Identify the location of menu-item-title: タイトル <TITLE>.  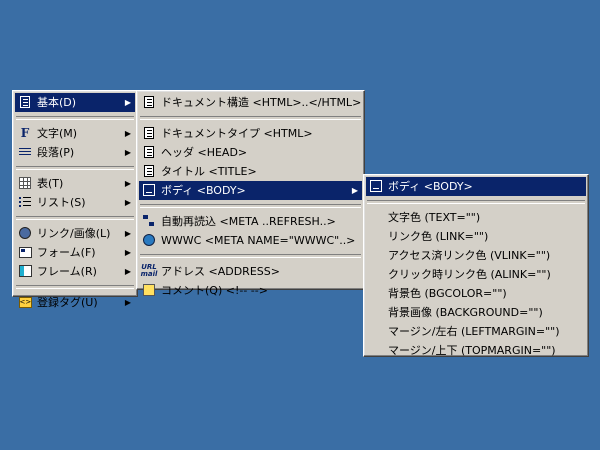
(250, 171).